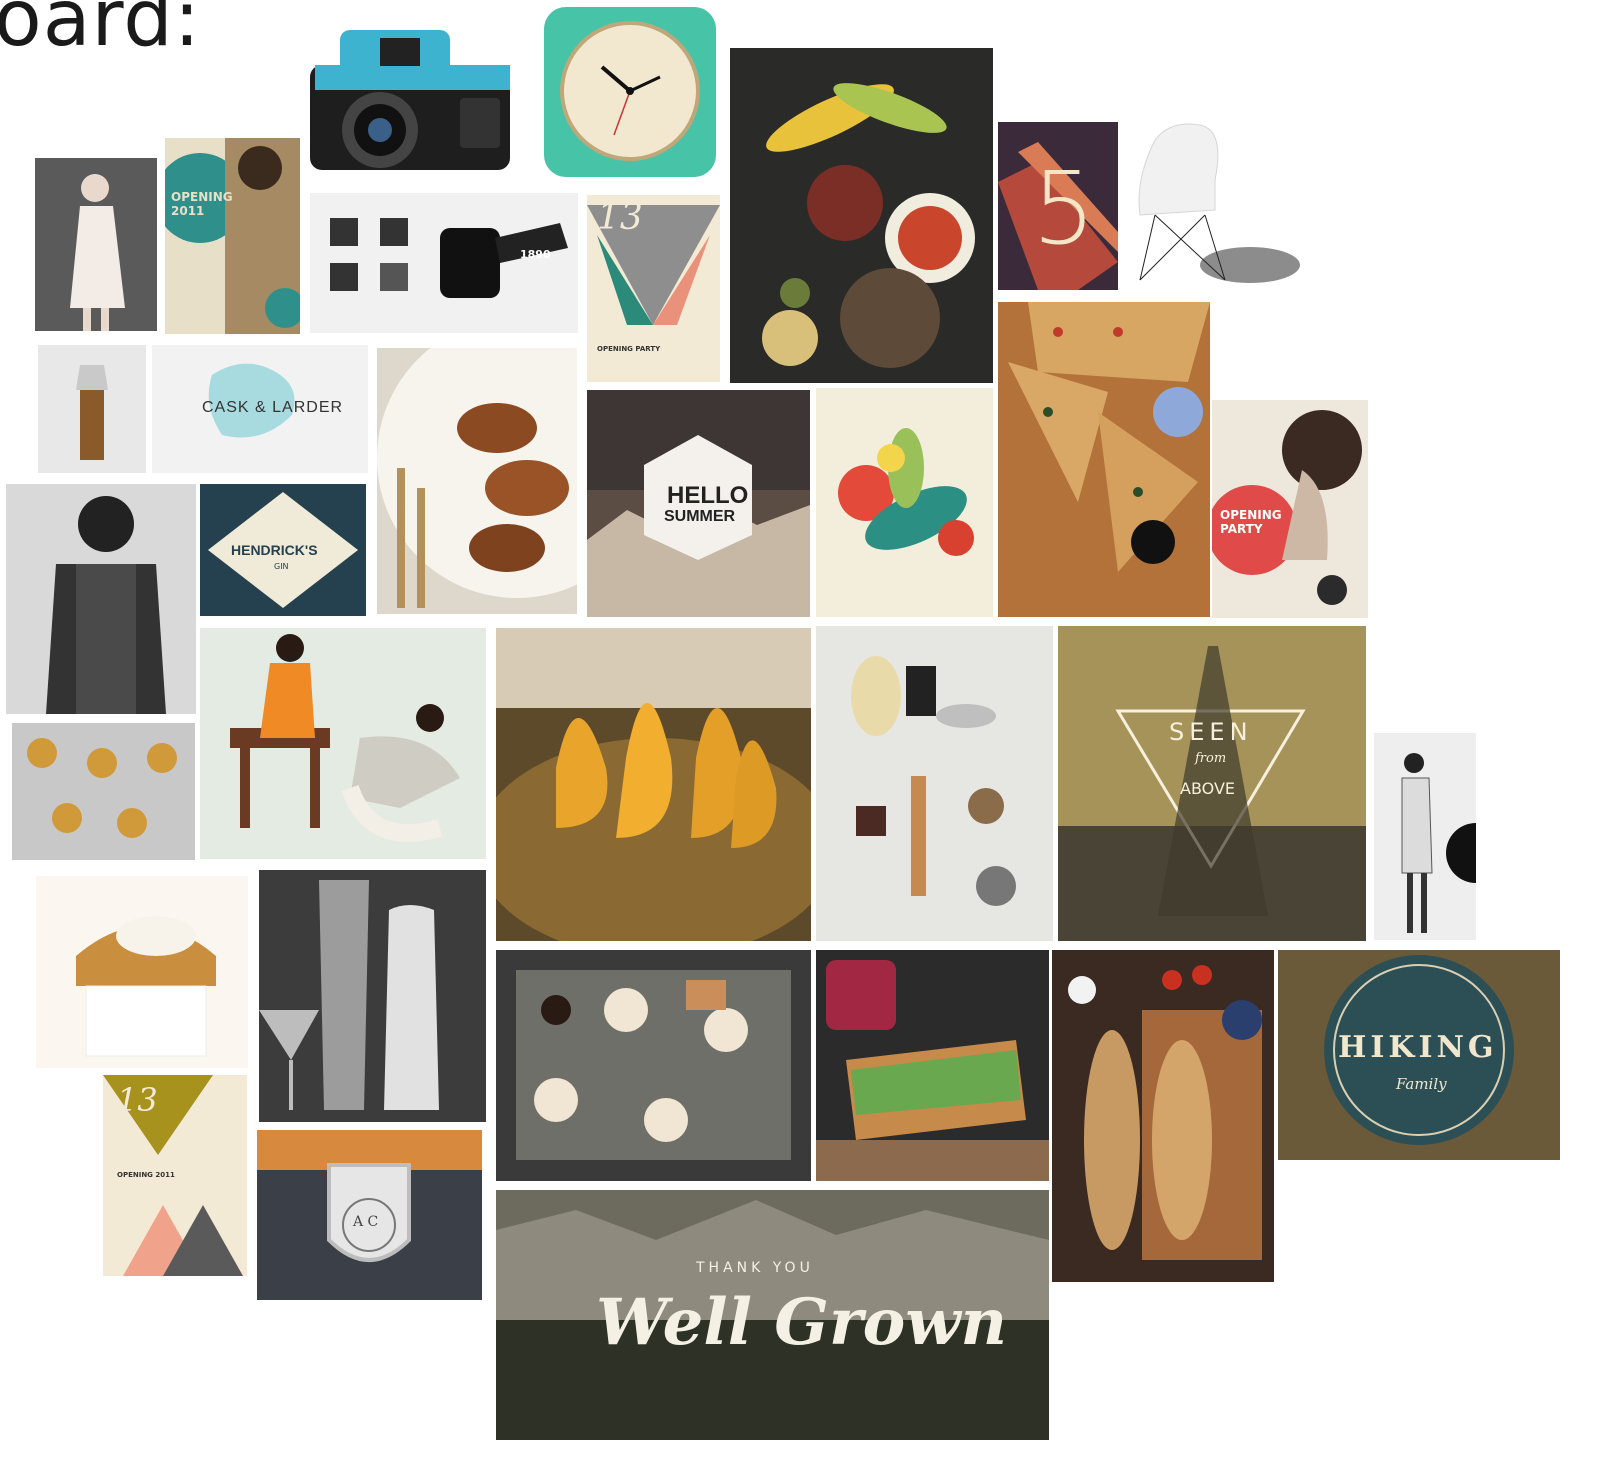 This screenshot has width=1599, height=1469. What do you see at coordinates (101, 599) in the screenshot?
I see `vintage-woman-photo` at bounding box center [101, 599].